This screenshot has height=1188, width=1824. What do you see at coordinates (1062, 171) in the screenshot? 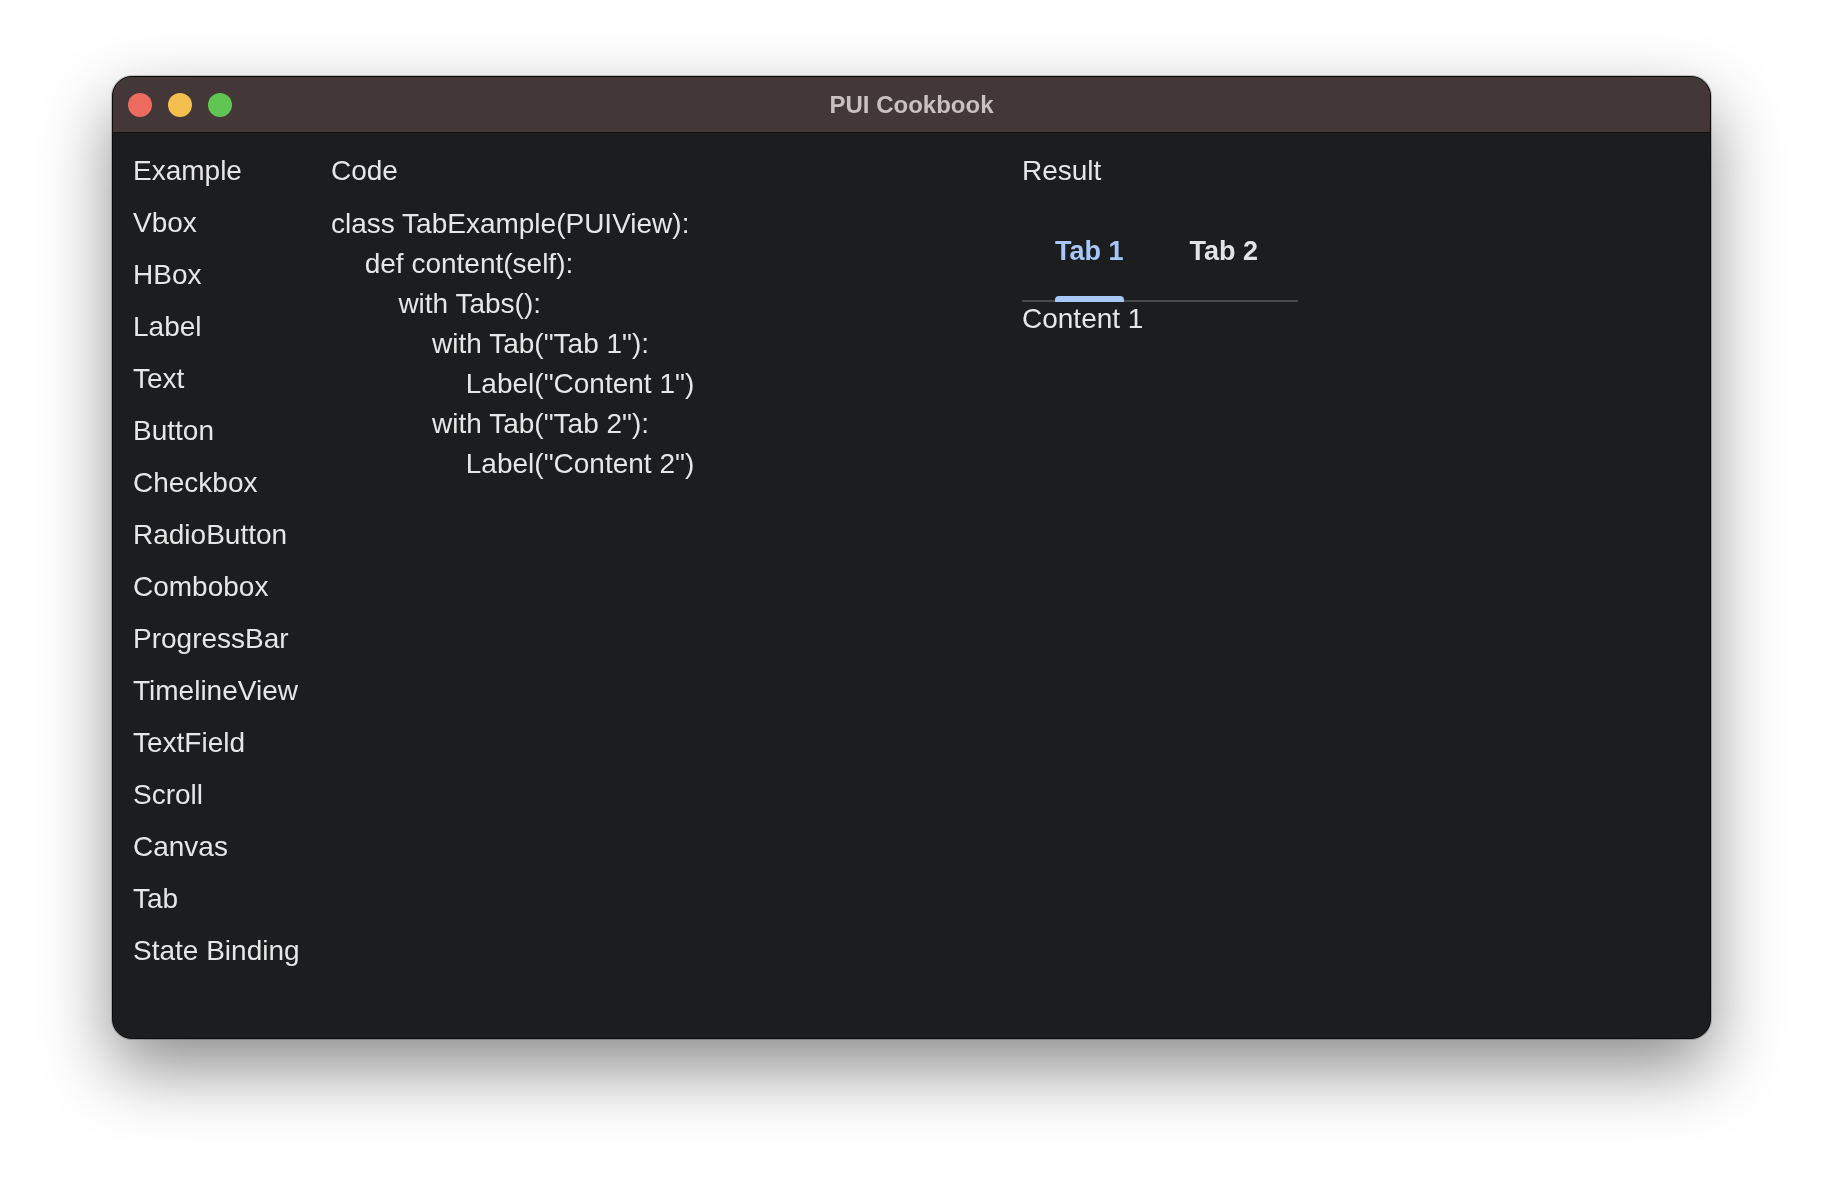
I see `column-heading: Result` at bounding box center [1062, 171].